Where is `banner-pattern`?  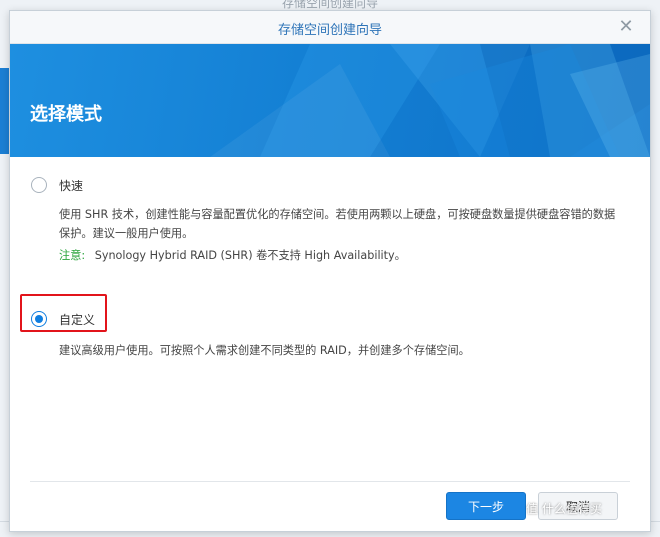
banner-pattern is located at coordinates (430, 100).